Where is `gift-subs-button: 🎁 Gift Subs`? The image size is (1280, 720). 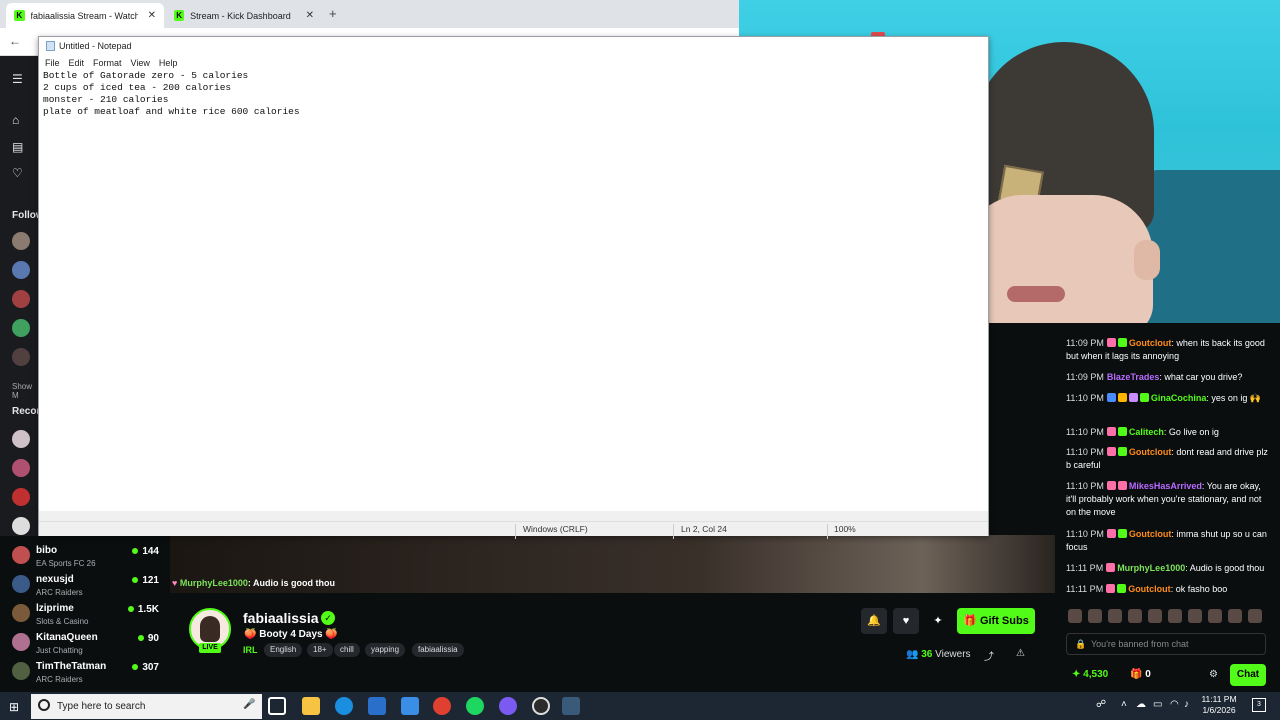
gift-subs-button: 🎁 Gift Subs is located at coordinates (996, 621).